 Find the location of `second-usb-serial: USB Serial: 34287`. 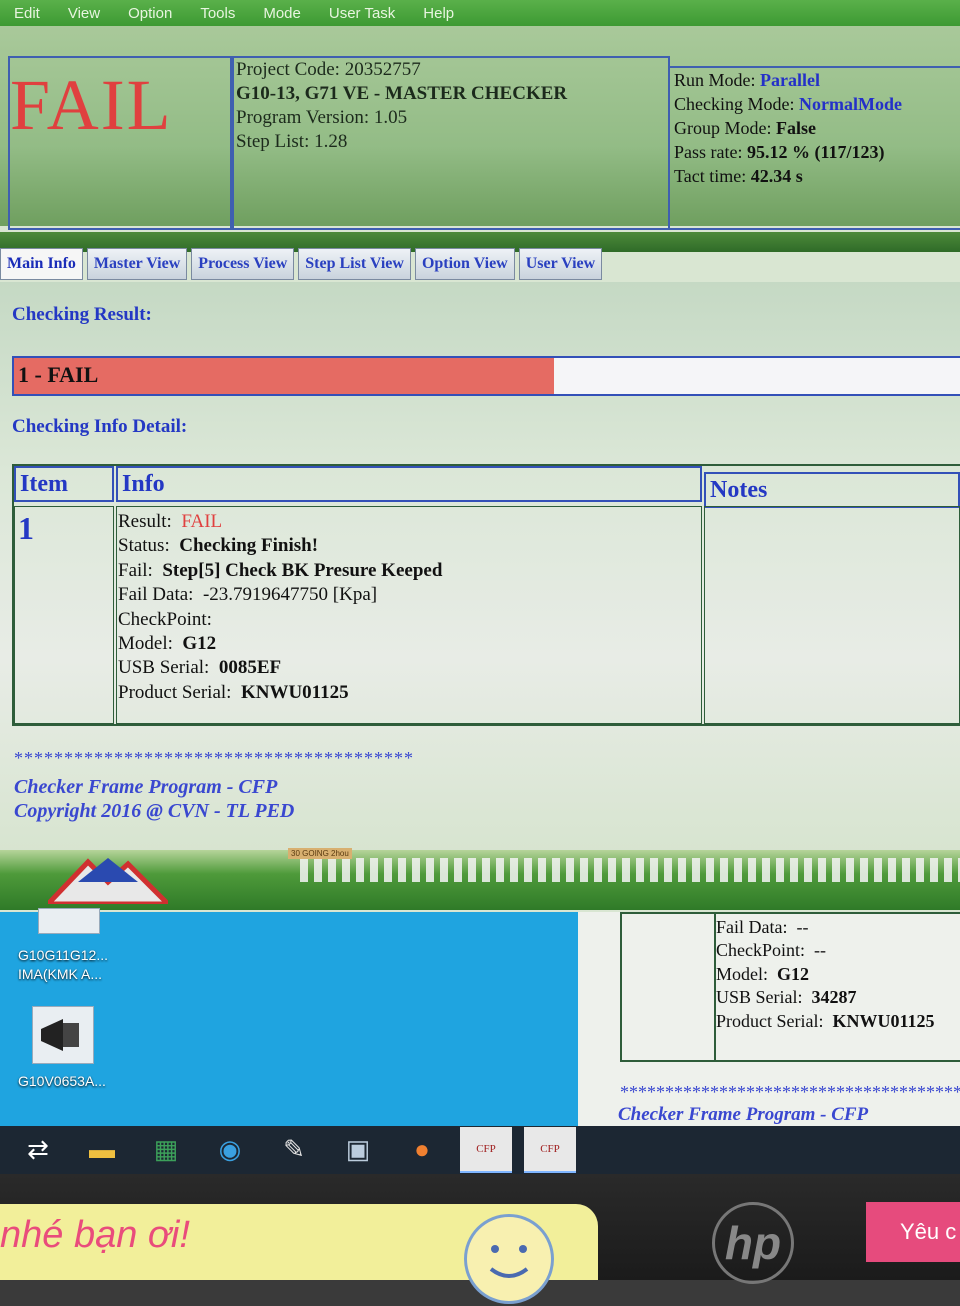

second-usb-serial: USB Serial: 34287 is located at coordinates (786, 997).